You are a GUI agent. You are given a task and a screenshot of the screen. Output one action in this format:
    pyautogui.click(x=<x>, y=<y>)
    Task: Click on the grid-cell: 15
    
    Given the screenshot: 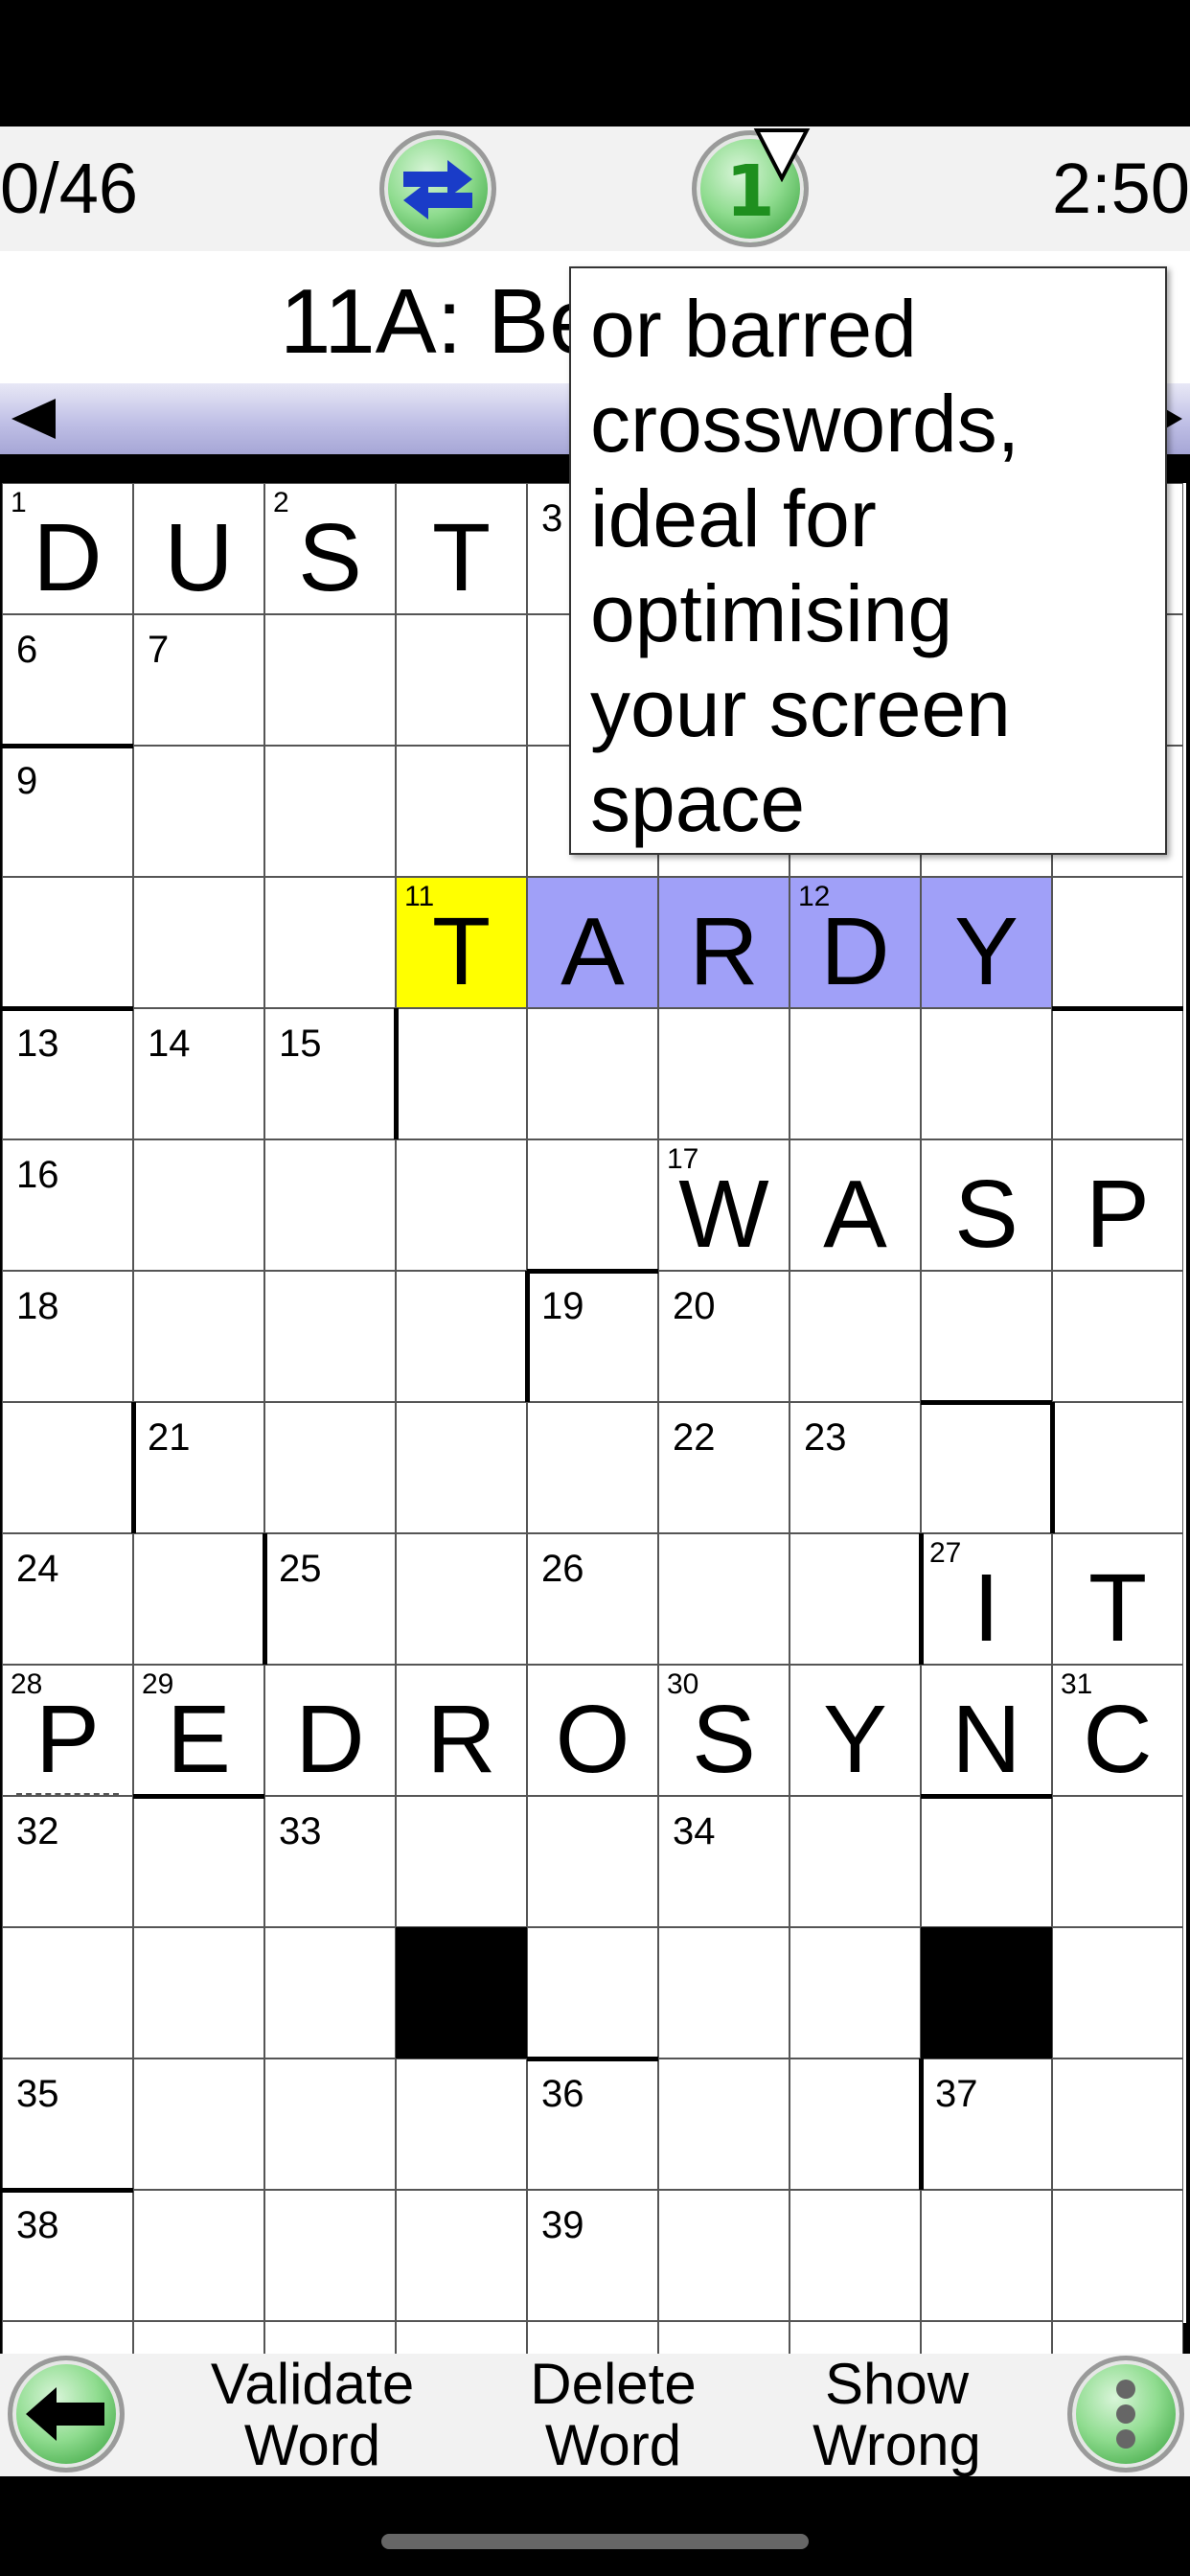 What is the action you would take?
    pyautogui.click(x=330, y=1073)
    